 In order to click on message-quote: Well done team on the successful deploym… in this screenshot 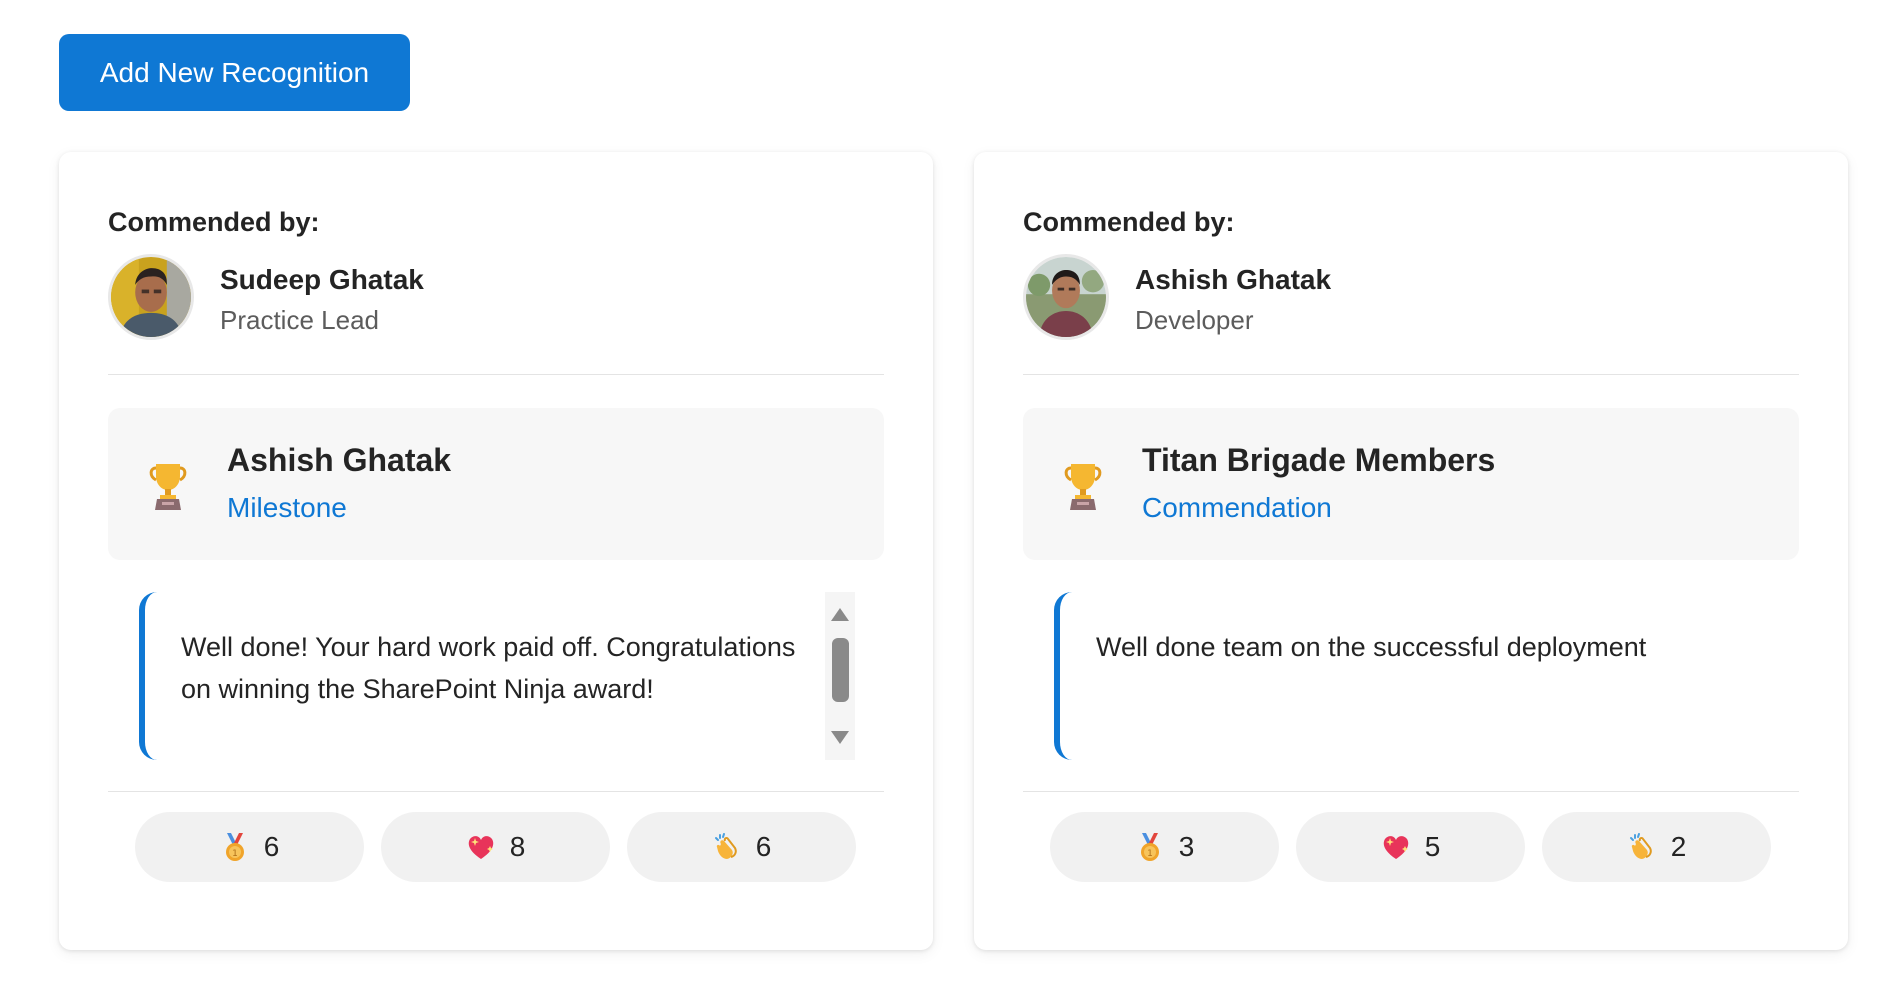, I will do `click(1412, 676)`.